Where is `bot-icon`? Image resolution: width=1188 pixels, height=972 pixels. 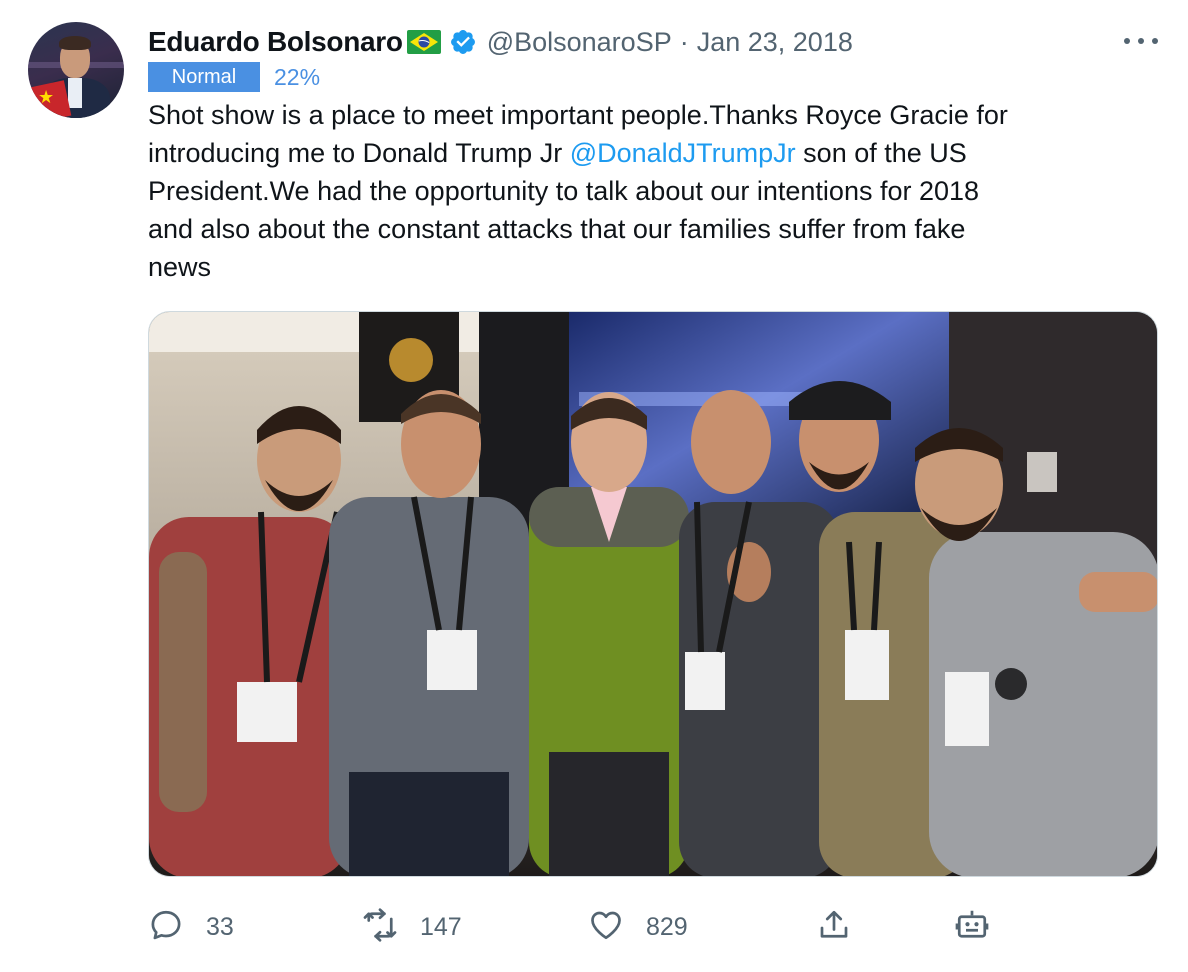
bot-icon is located at coordinates (972, 927).